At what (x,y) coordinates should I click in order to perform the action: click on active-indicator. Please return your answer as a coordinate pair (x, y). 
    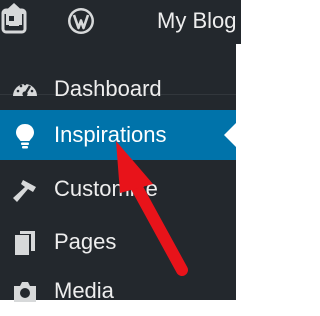
    Looking at the image, I should click on (230, 135).